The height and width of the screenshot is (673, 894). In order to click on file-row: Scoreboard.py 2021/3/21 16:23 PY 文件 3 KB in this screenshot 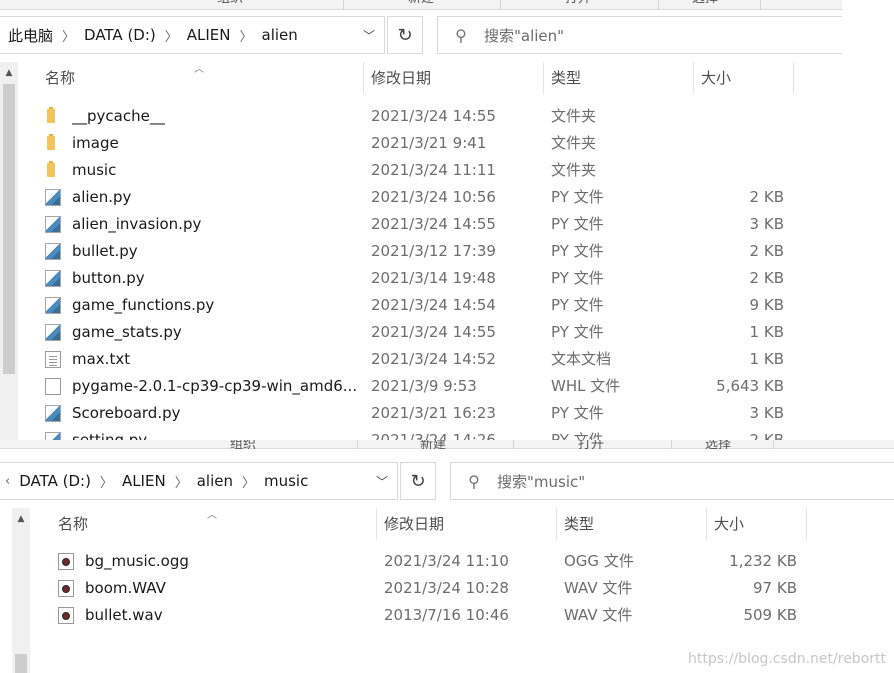, I will do `click(418, 413)`.